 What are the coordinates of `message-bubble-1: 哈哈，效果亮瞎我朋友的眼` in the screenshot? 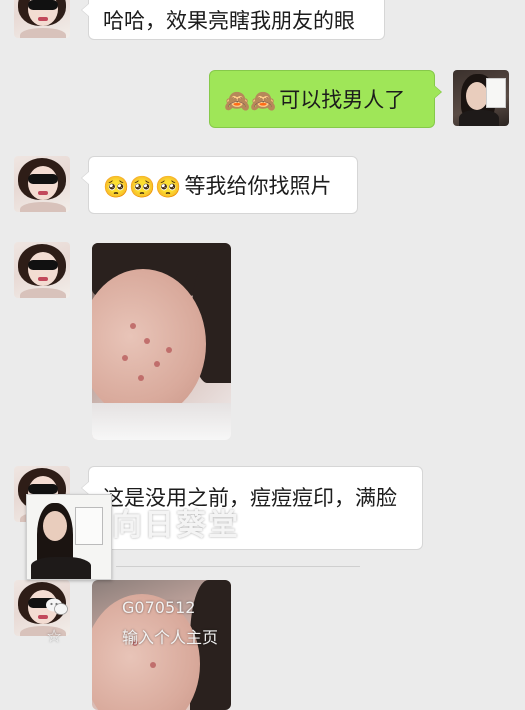 It's located at (233, 20).